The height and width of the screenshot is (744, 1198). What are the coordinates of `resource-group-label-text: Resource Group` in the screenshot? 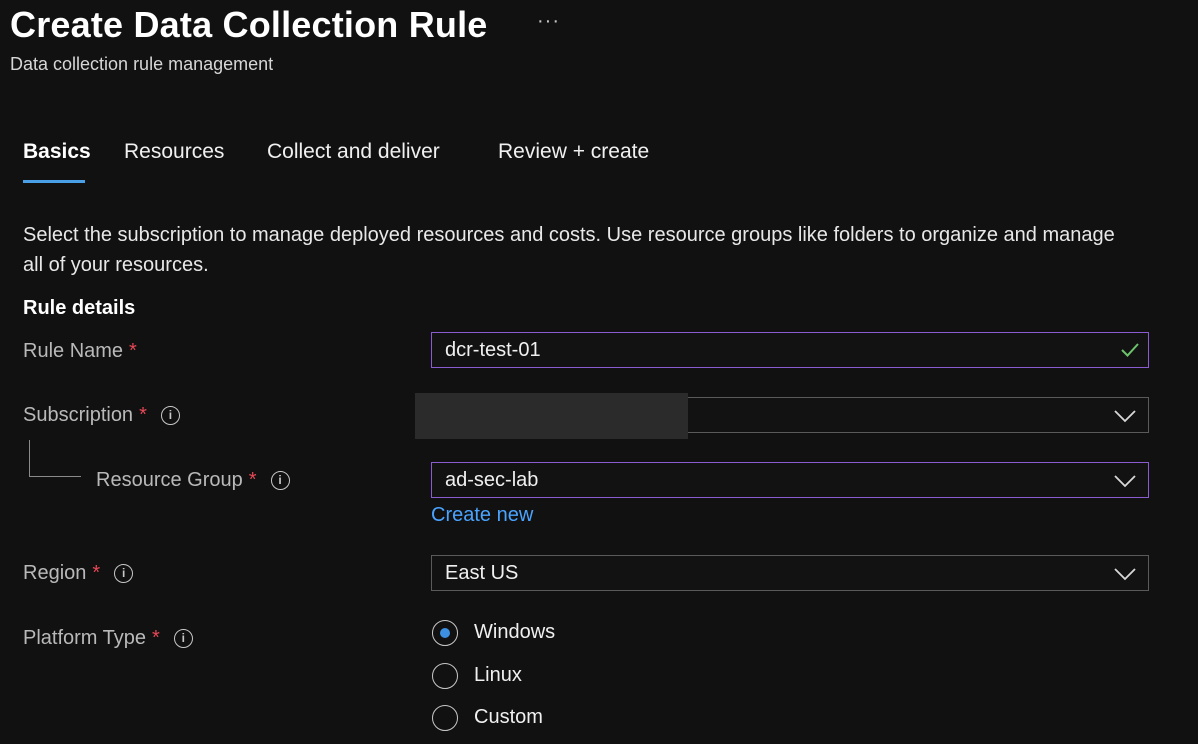 It's located at (169, 480).